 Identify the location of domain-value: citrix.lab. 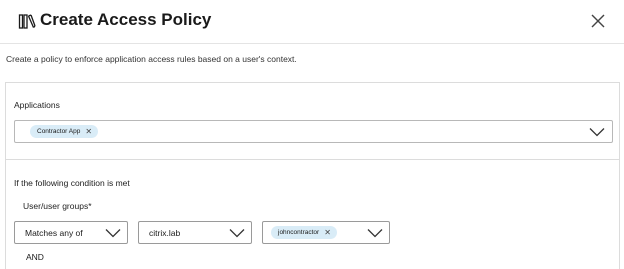
(165, 233).